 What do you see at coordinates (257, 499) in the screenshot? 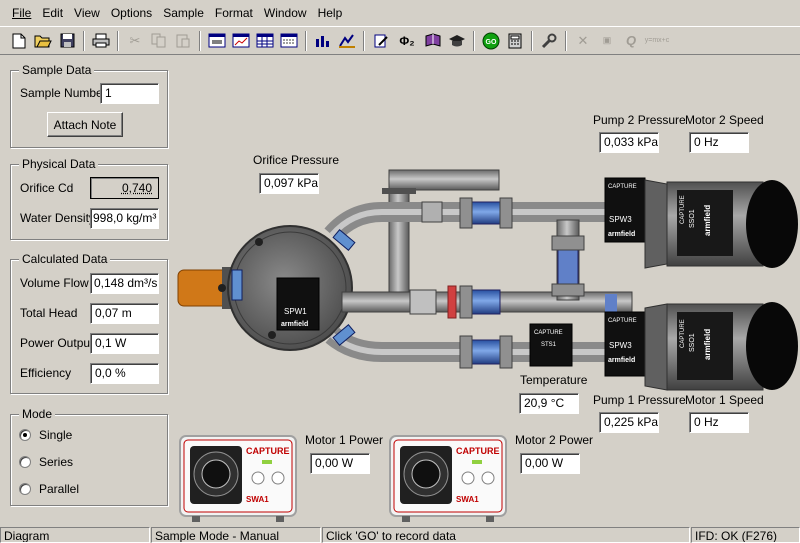
I see `svg-text: SWA1` at bounding box center [257, 499].